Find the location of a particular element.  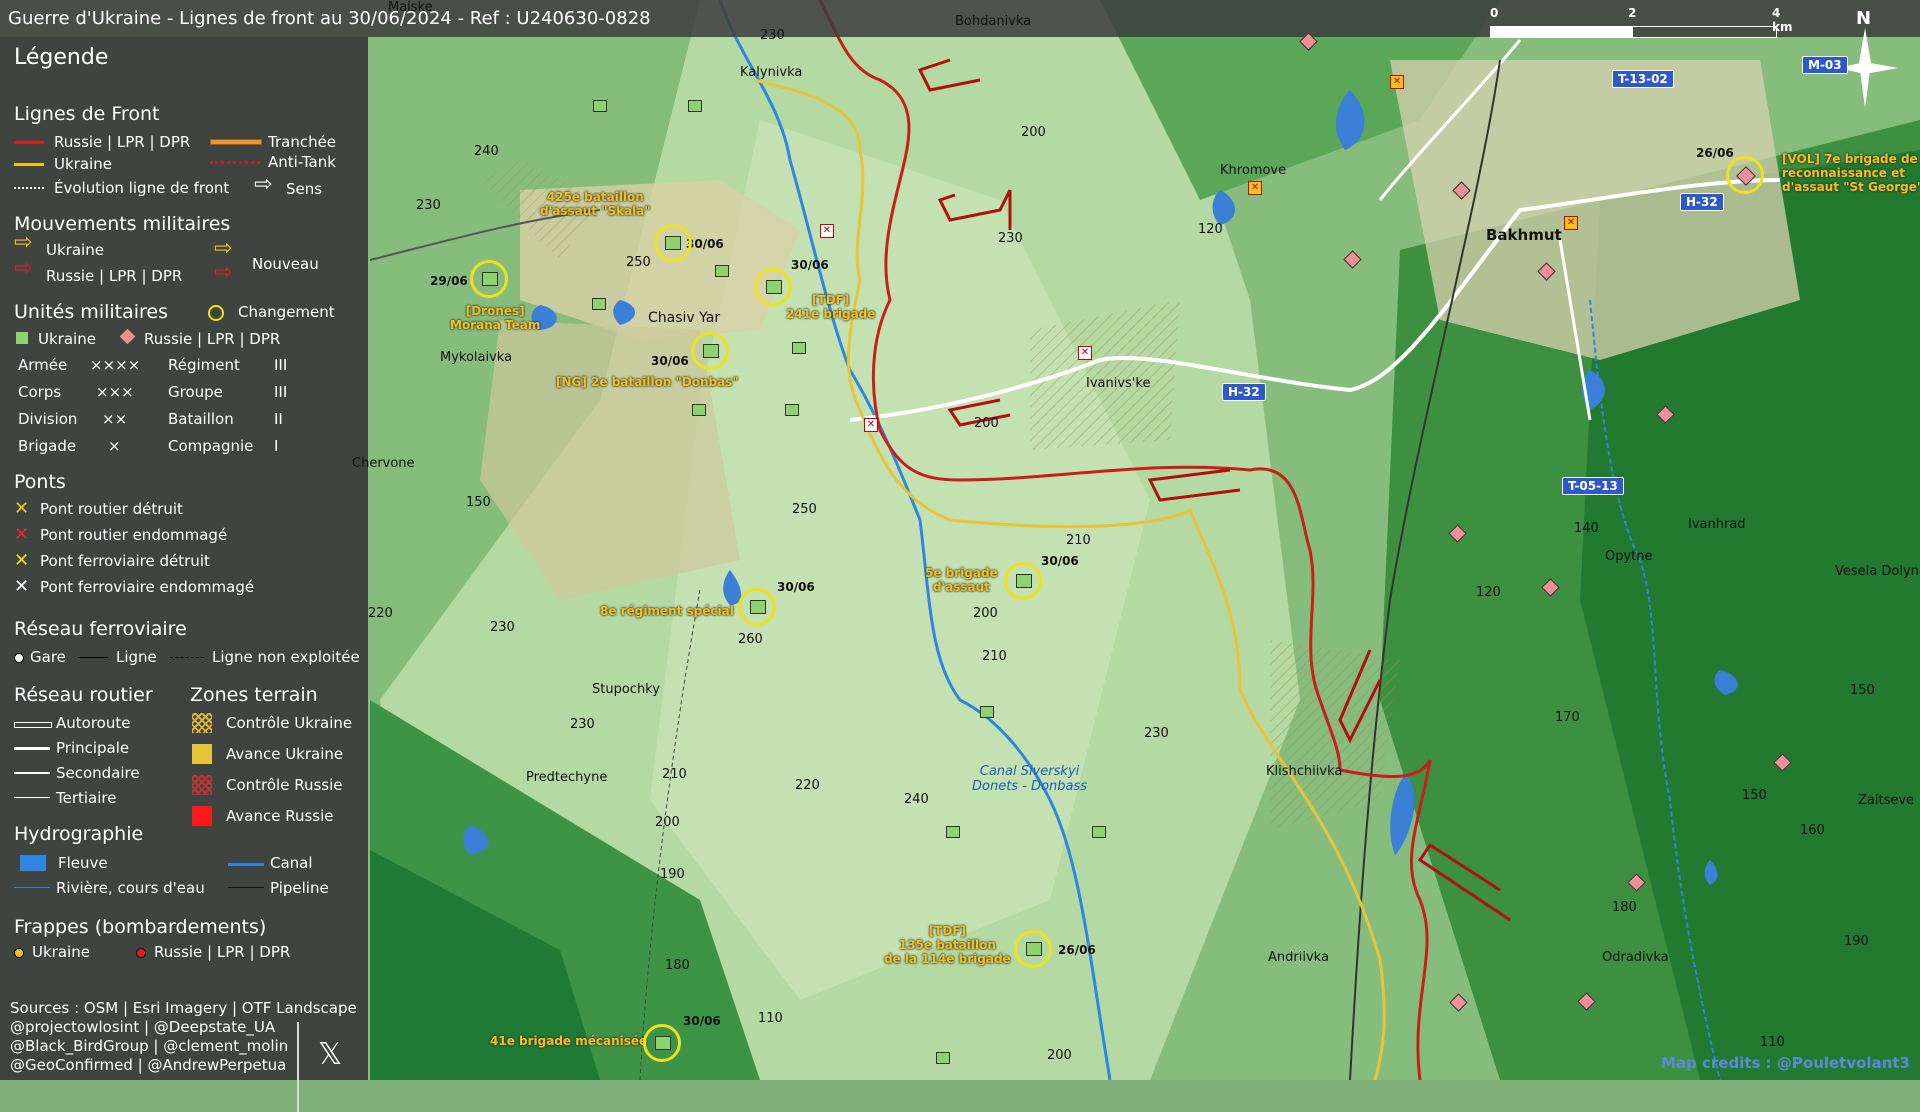

size-brigade-symbol: × is located at coordinates (114, 446).